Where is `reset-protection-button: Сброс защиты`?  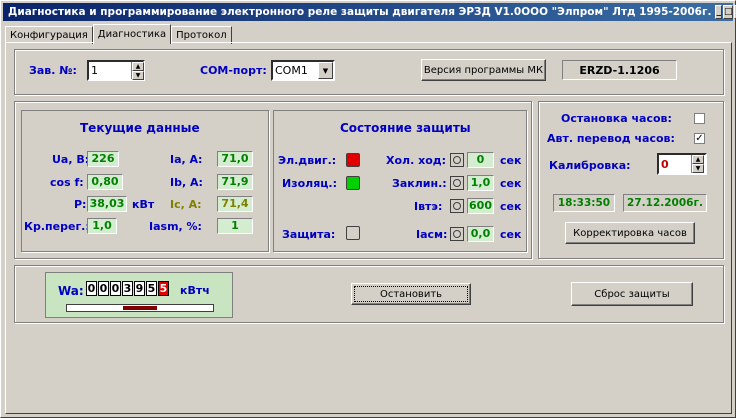
reset-protection-button: Сброс защиты is located at coordinates (632, 294).